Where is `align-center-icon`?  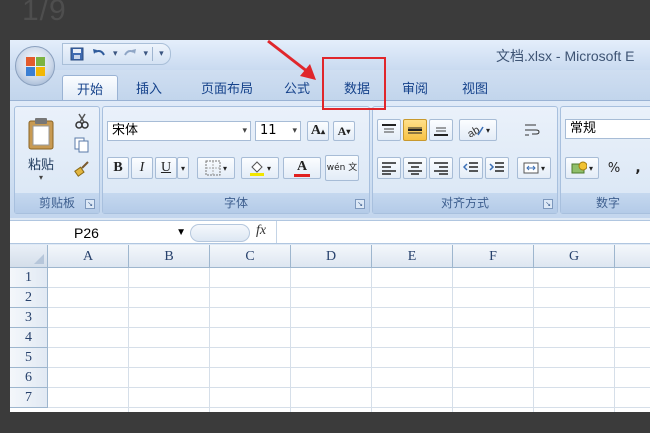 align-center-icon is located at coordinates (415, 168).